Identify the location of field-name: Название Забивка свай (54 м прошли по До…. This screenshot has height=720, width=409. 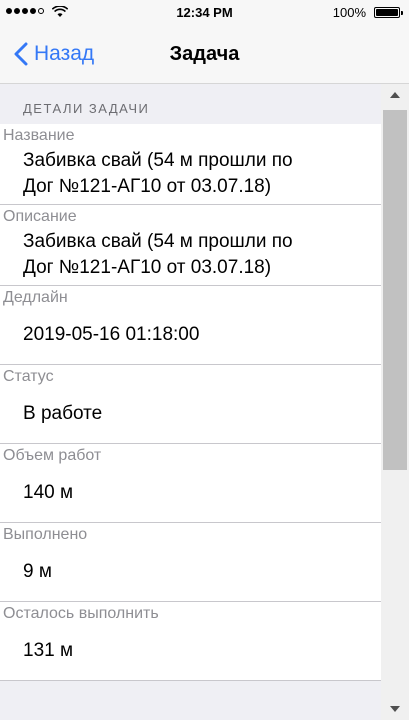
(190, 164).